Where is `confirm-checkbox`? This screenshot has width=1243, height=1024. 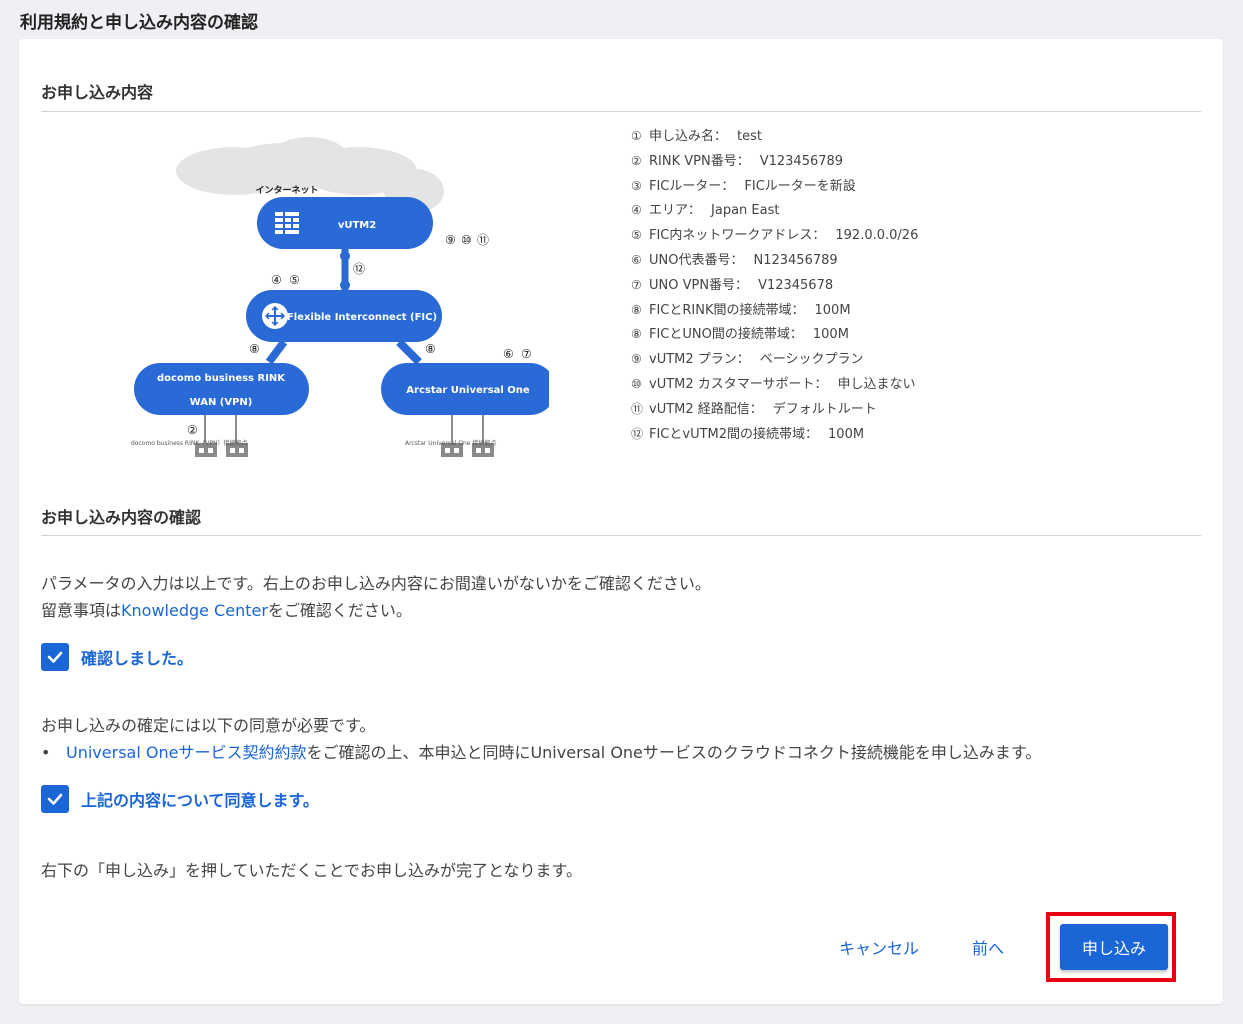
confirm-checkbox is located at coordinates (55, 657).